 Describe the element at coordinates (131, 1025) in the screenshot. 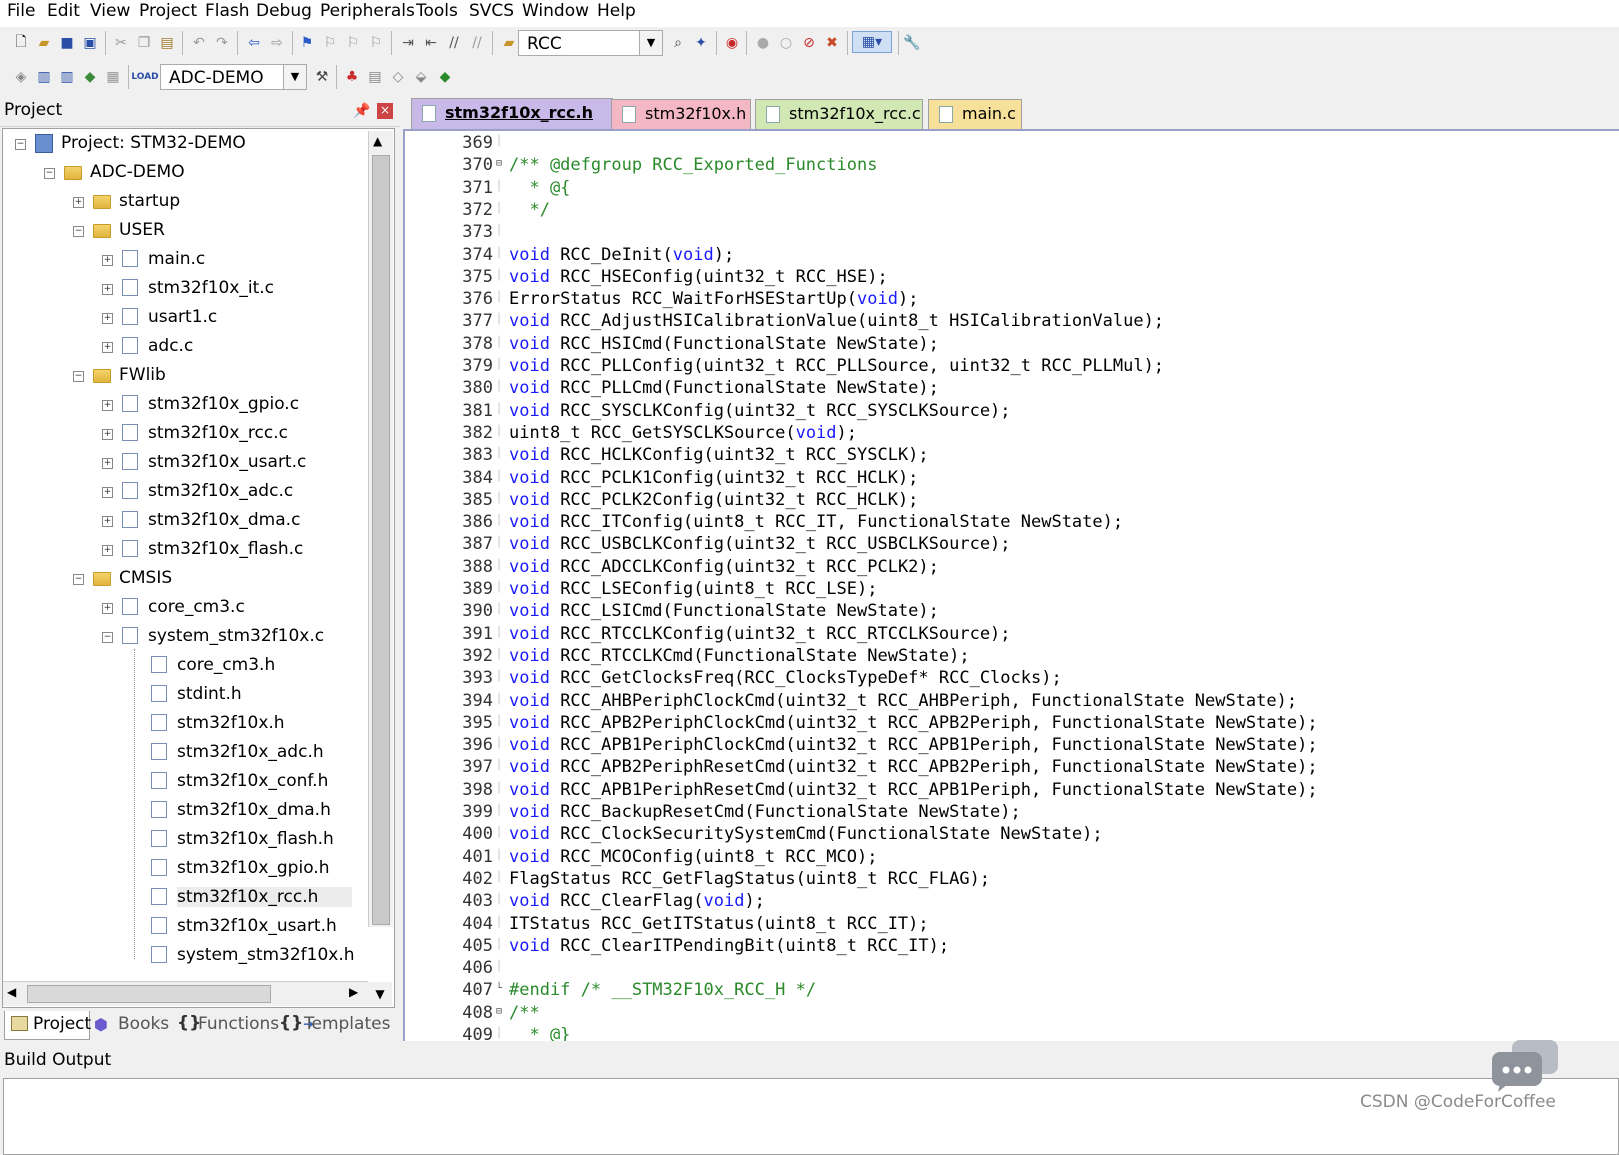

I see `tab-books: ⬢ Books` at that location.